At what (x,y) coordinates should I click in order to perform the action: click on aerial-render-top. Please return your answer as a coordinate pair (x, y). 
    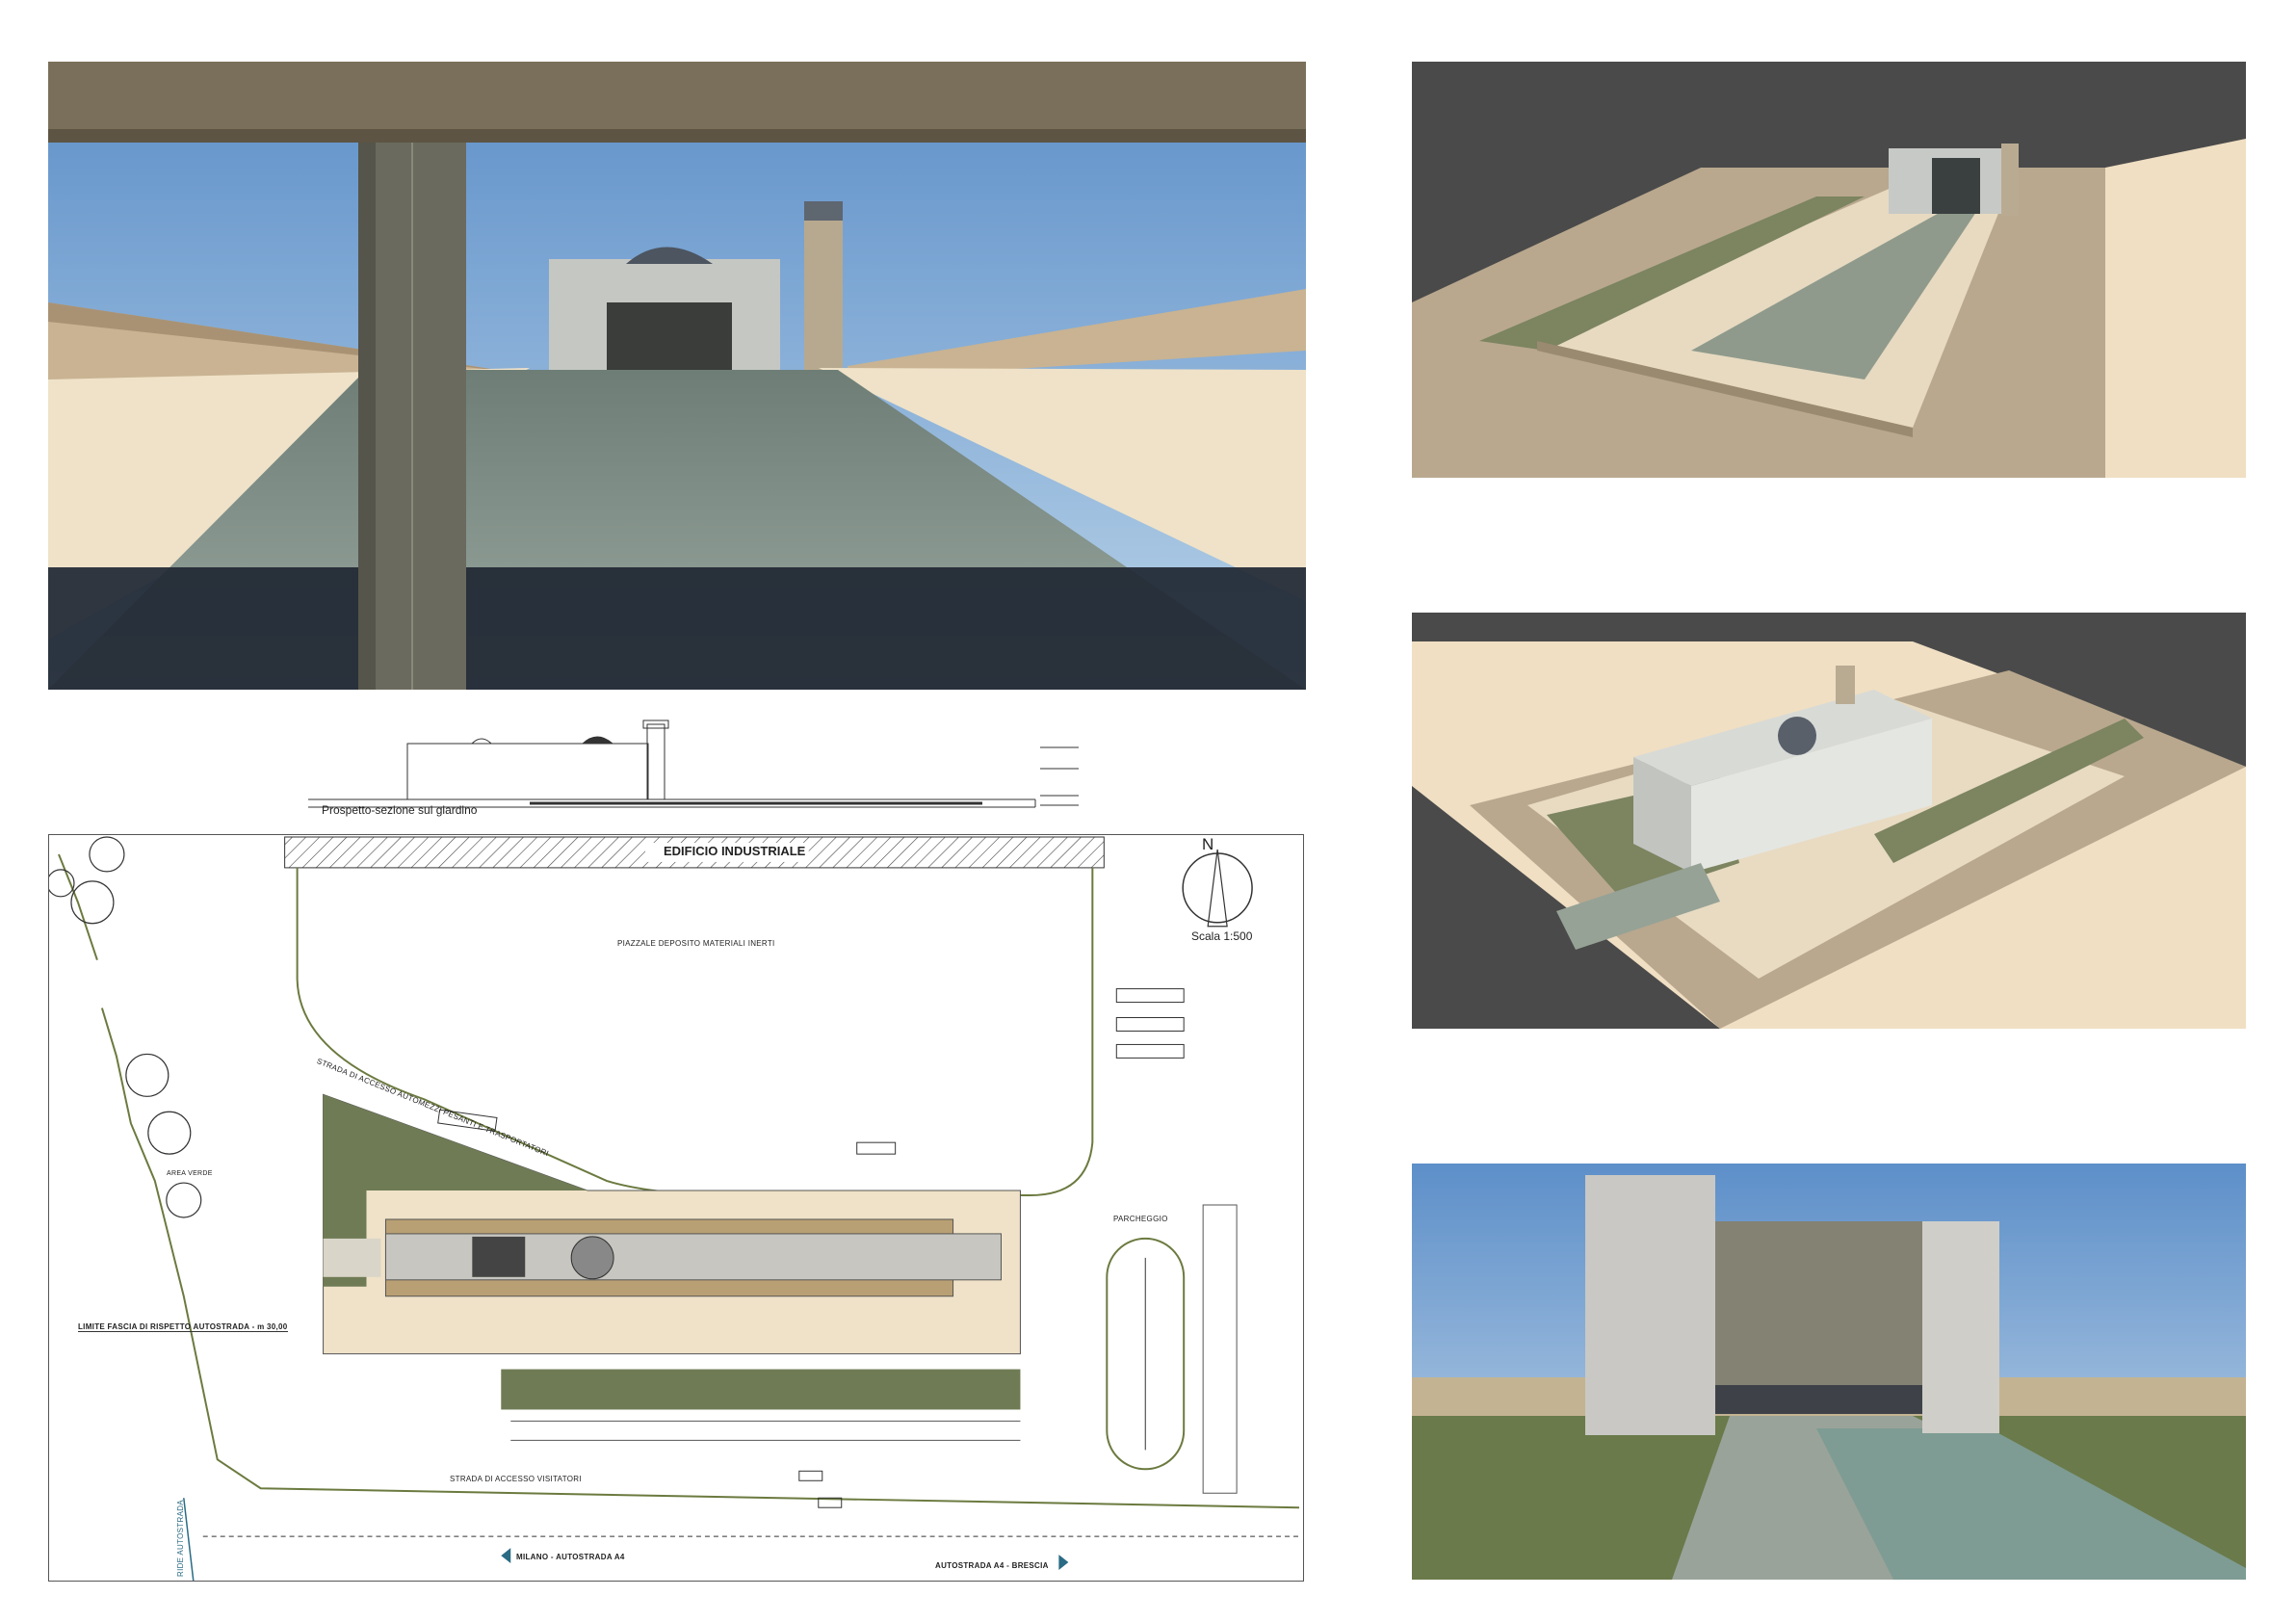
    Looking at the image, I should click on (1829, 270).